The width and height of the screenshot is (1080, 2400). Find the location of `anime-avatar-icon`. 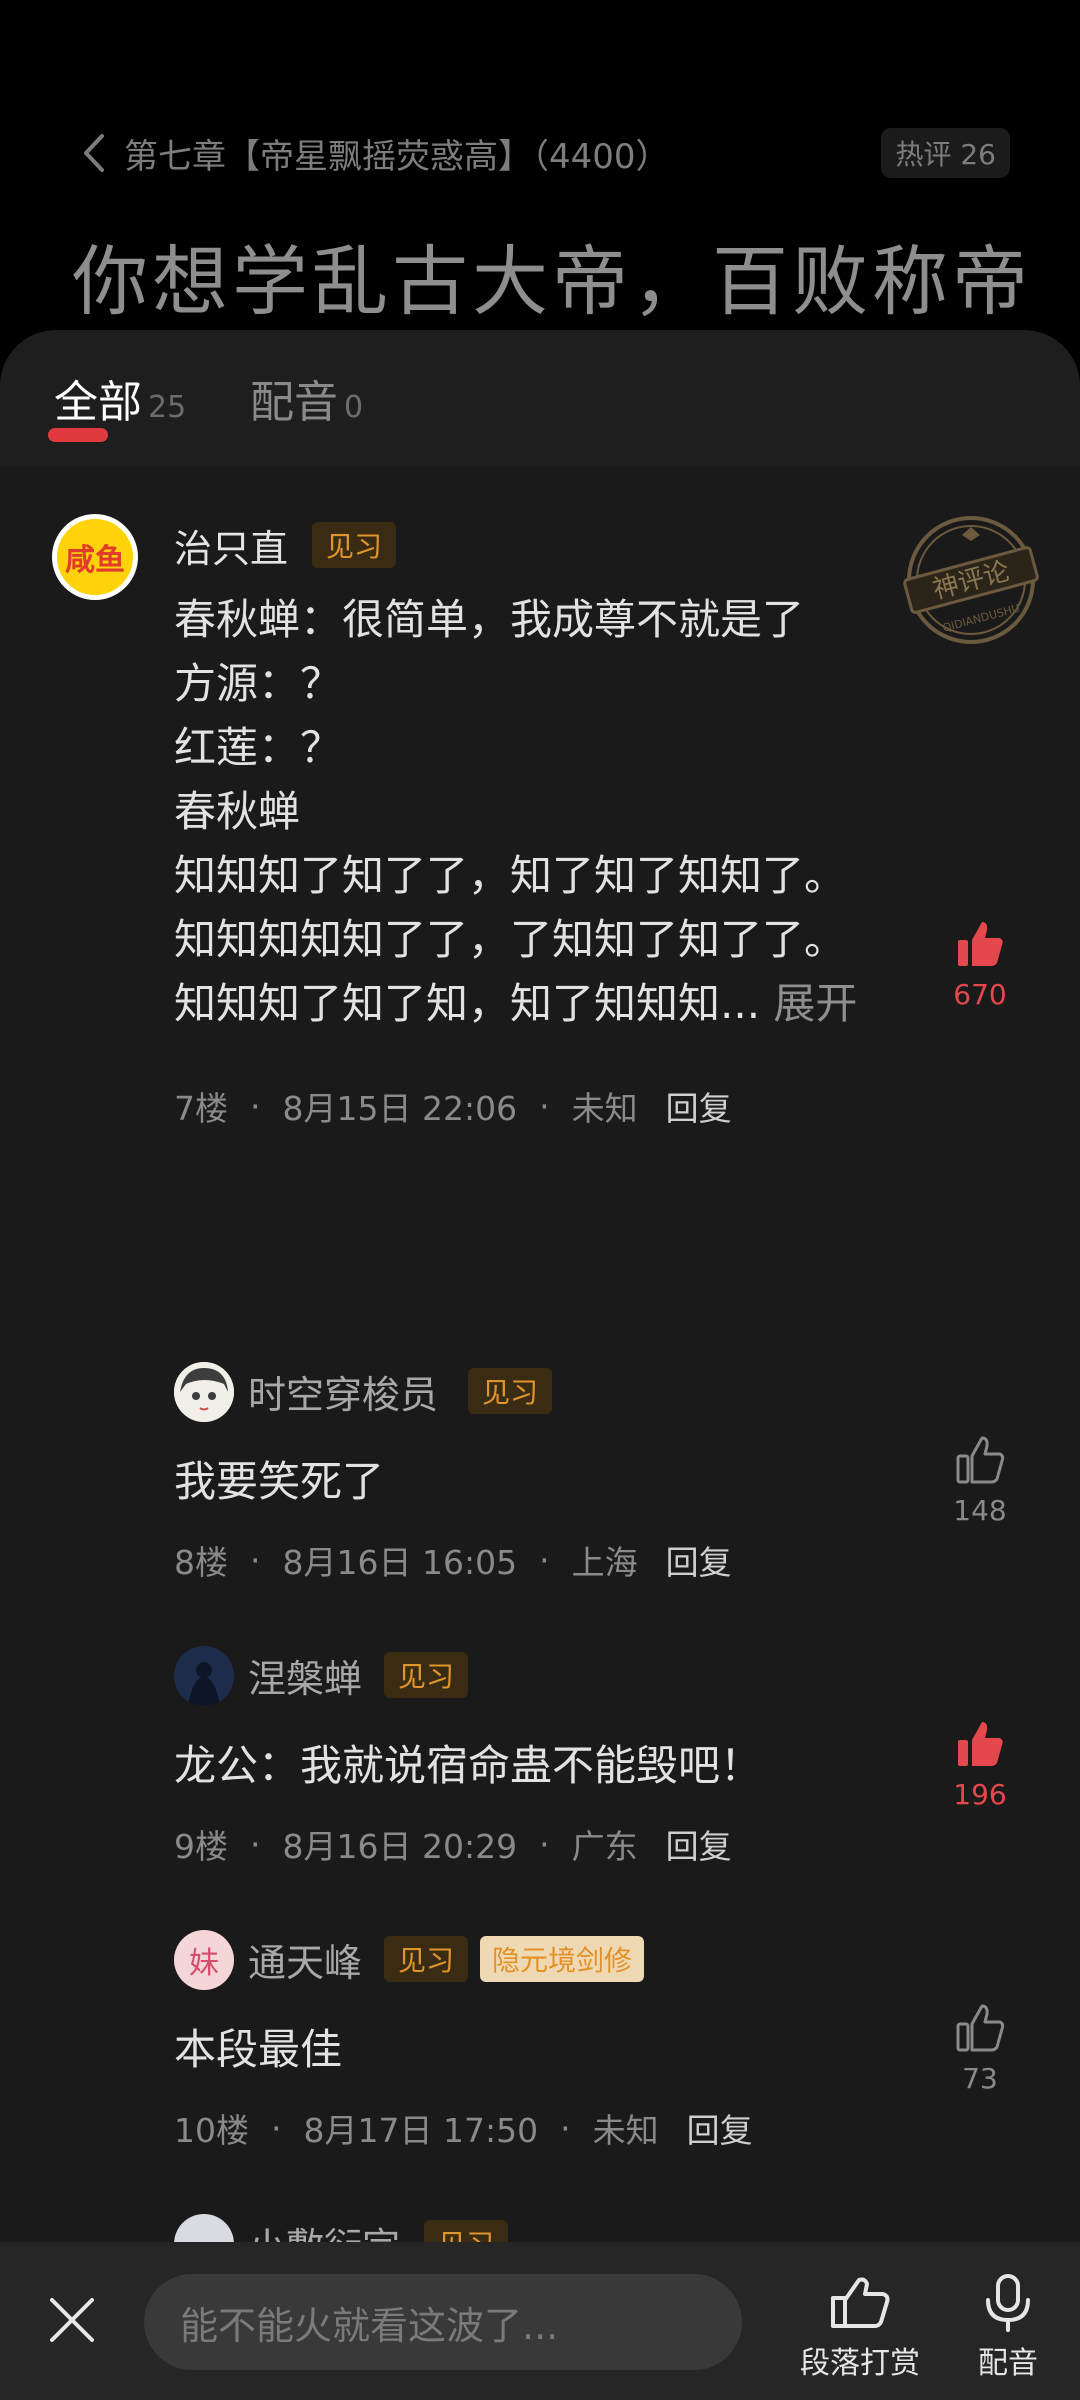

anime-avatar-icon is located at coordinates (204, 1392).